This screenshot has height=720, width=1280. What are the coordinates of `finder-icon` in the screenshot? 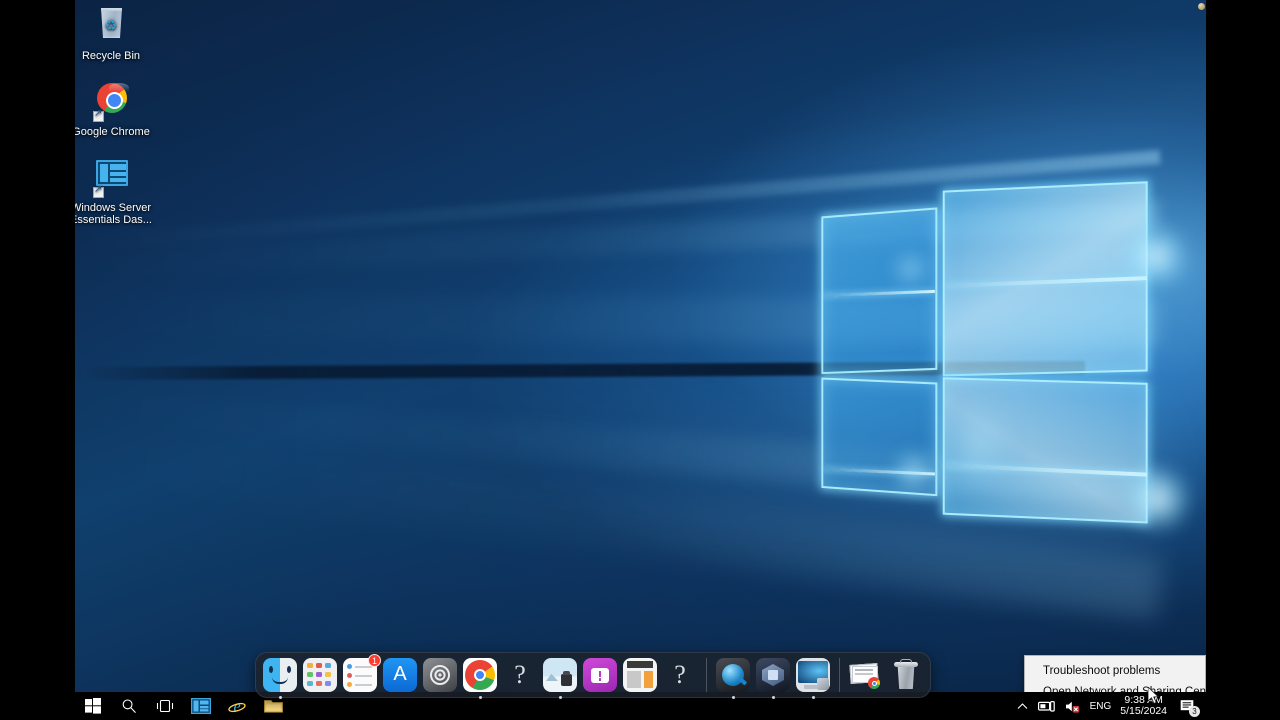 It's located at (280, 675).